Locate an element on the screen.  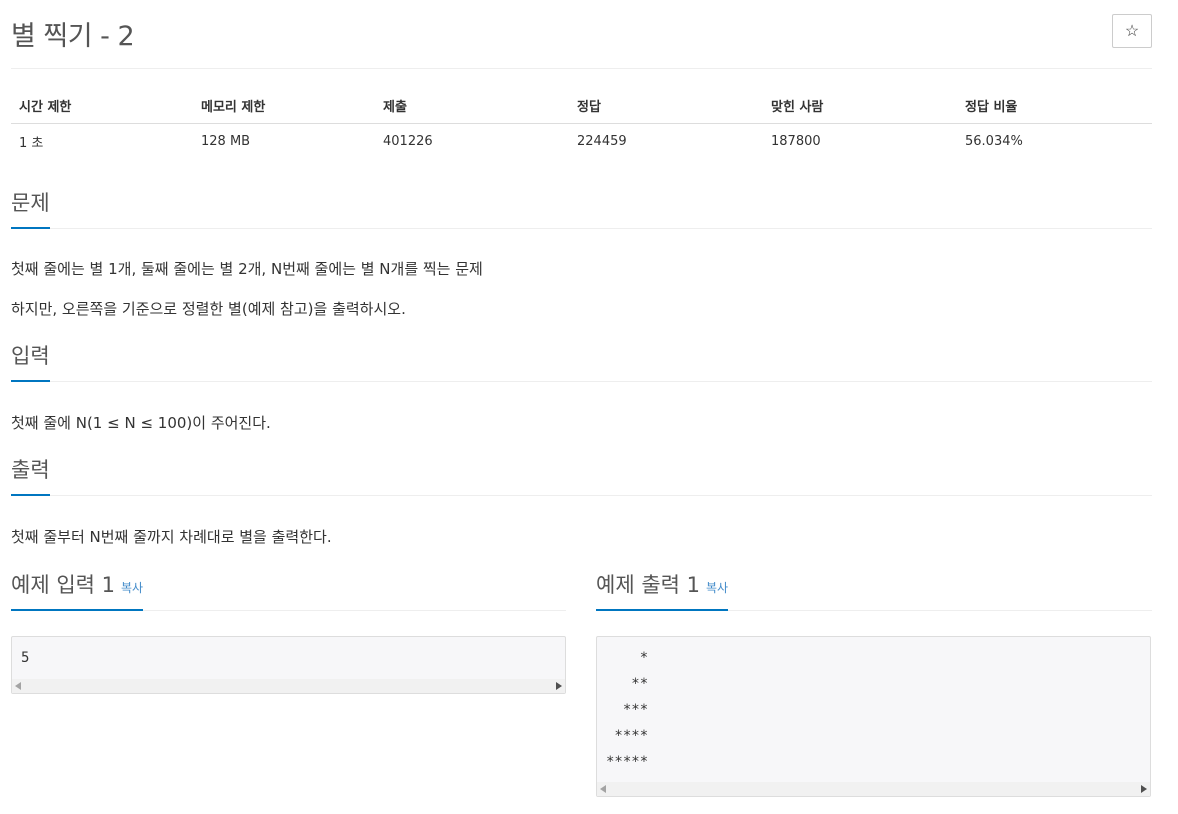
page-title: 별 찍기 - 2 is located at coordinates (73, 36).